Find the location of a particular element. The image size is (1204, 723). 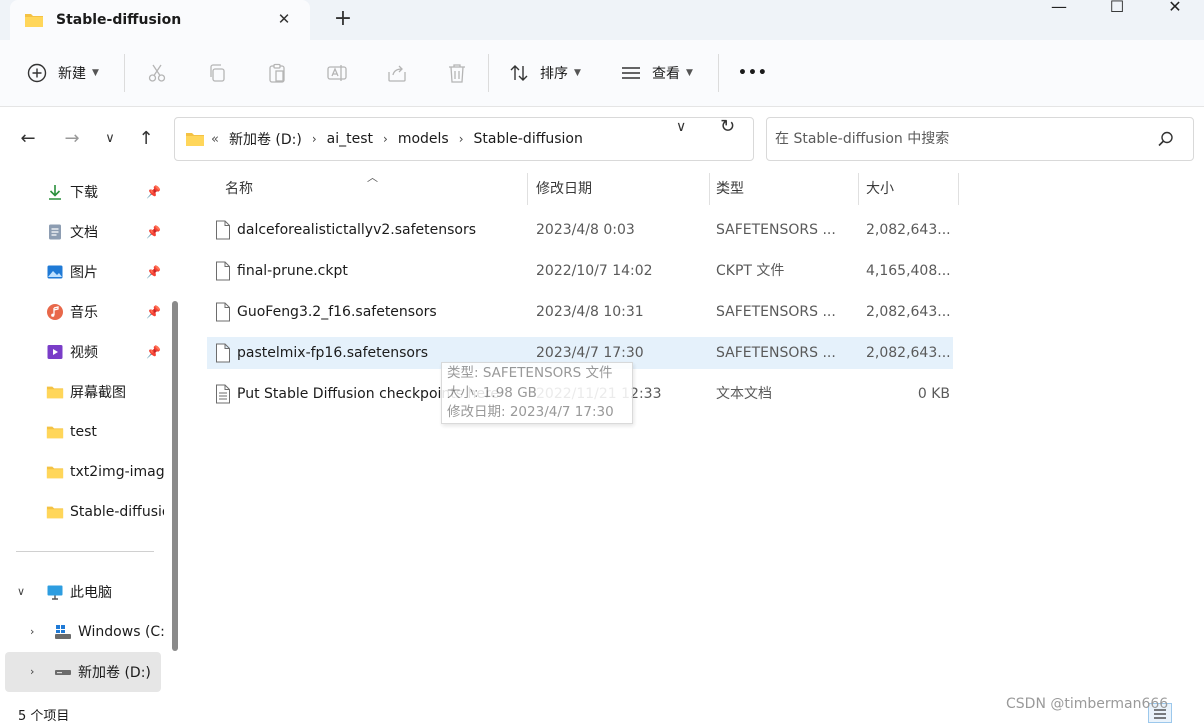

sidebar-item-label: txt2img-images is located at coordinates (117, 472).